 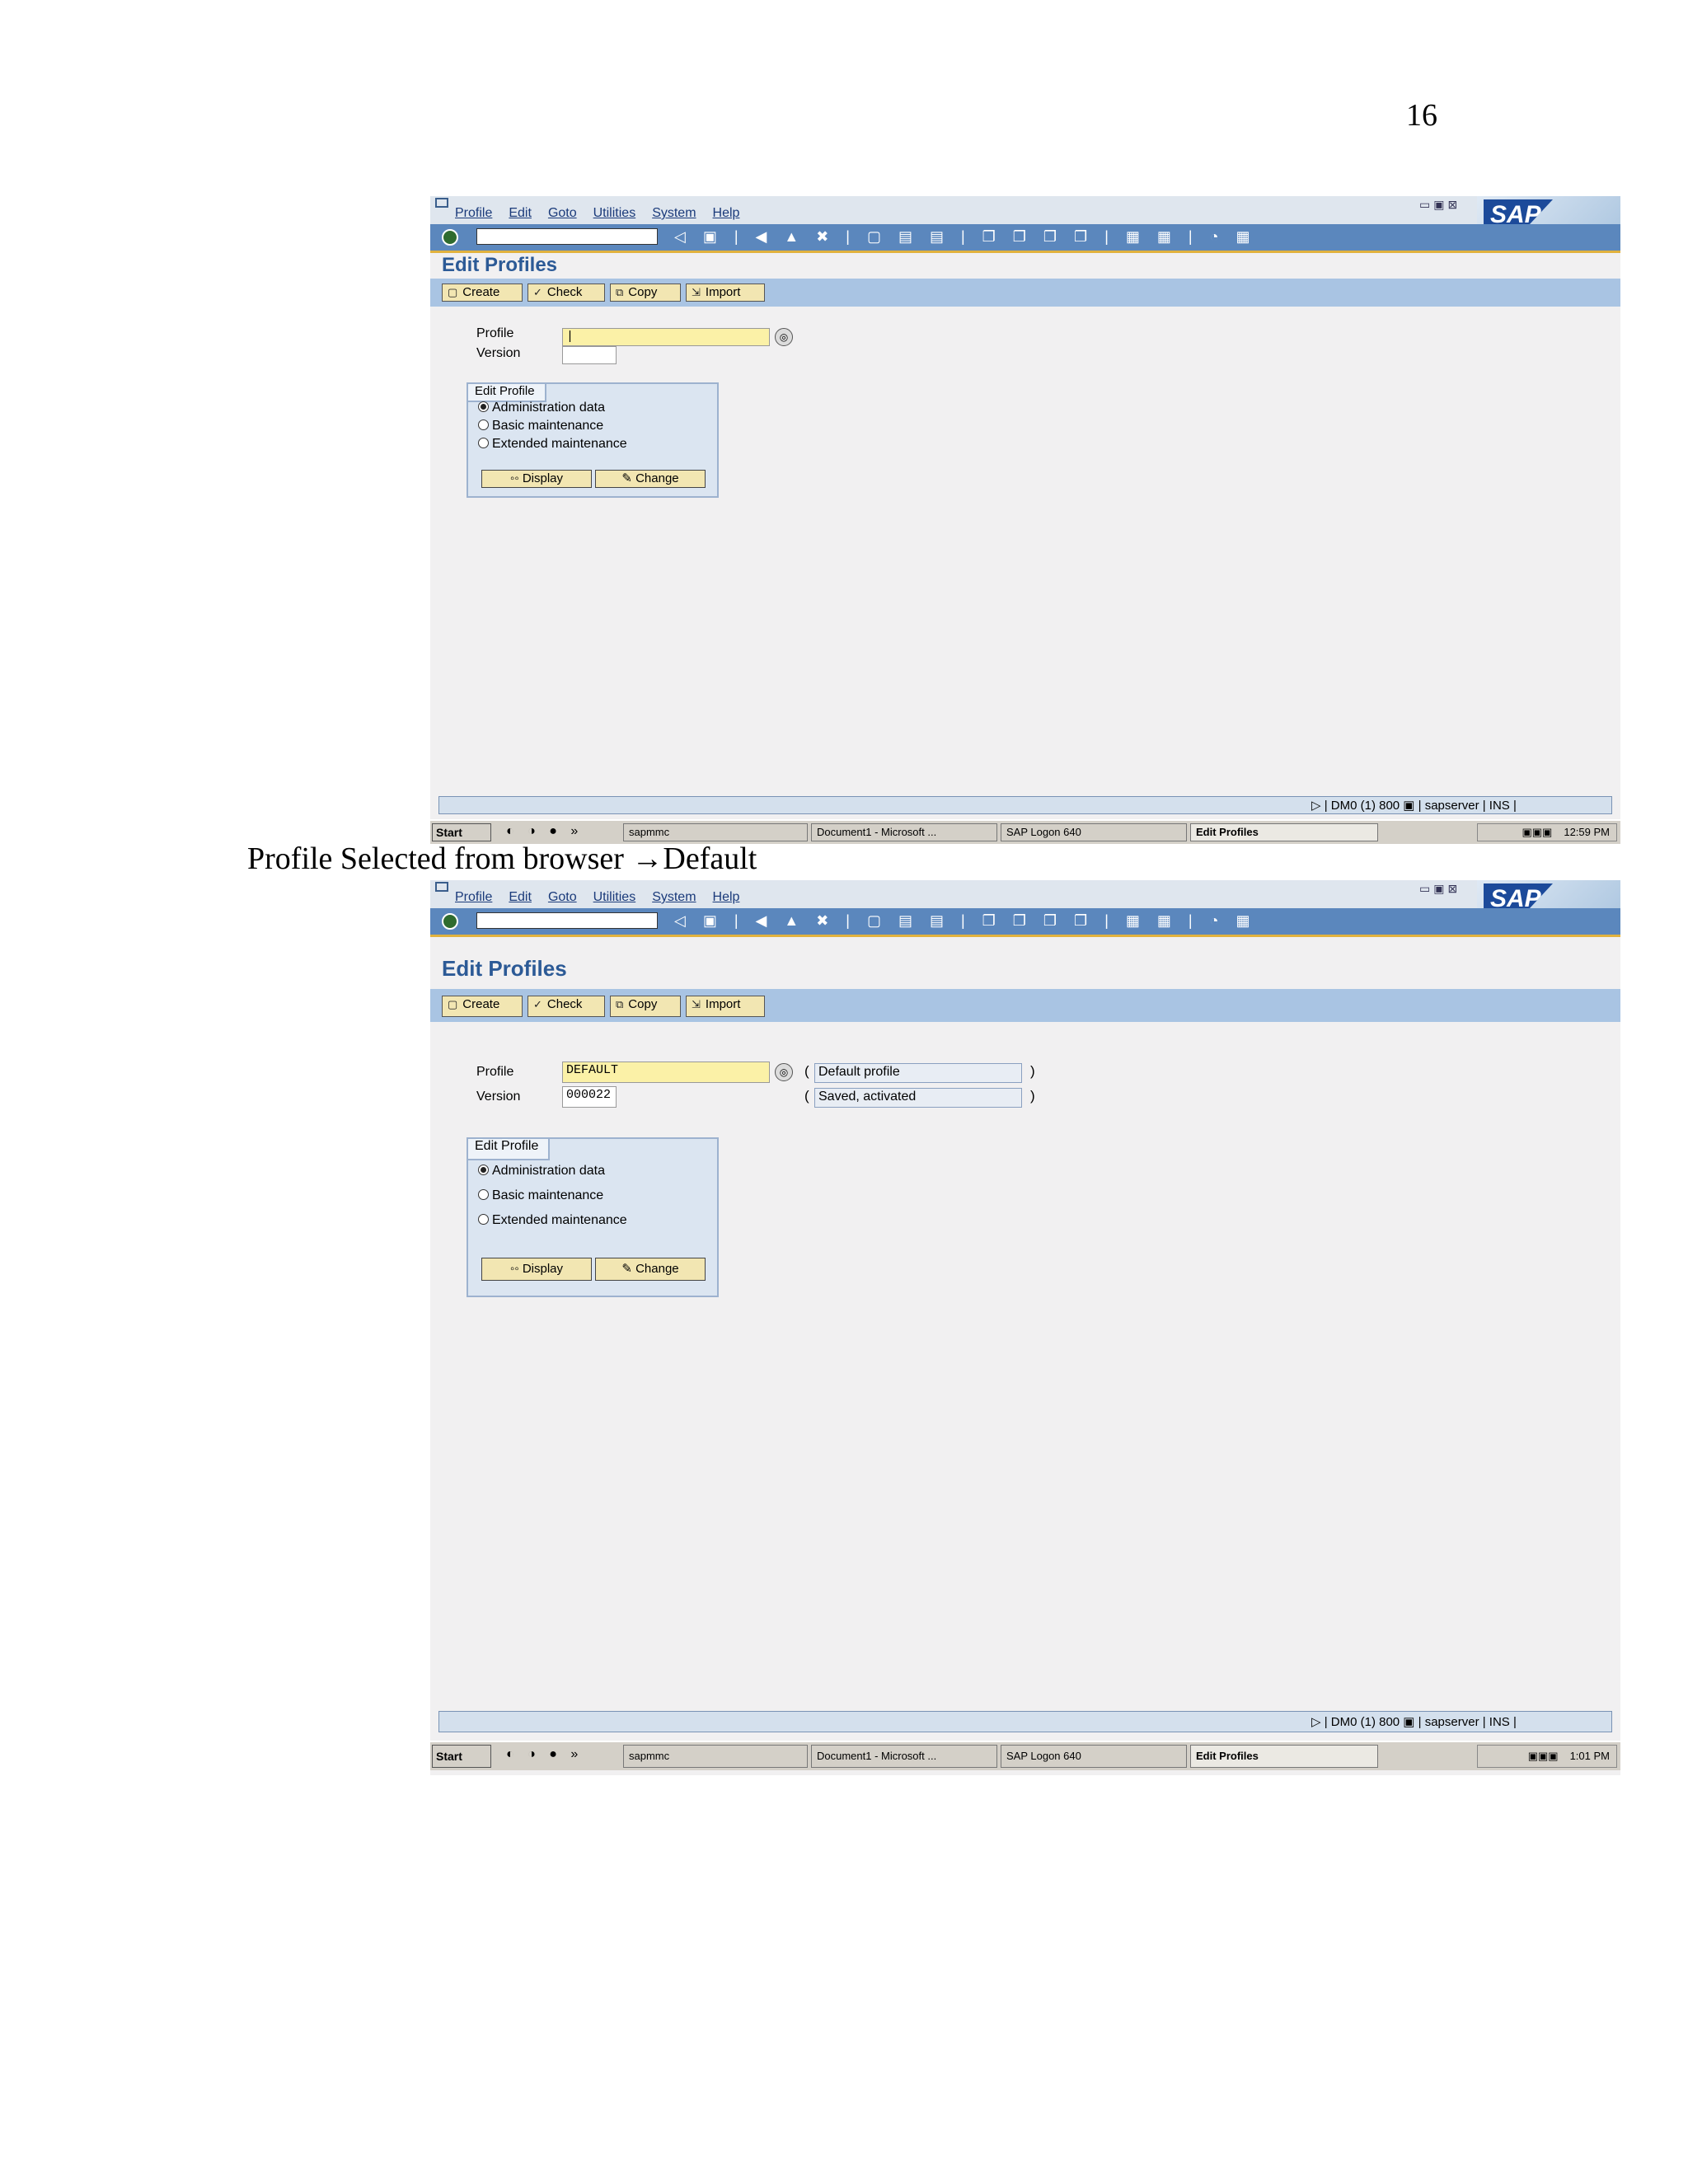 I want to click on import-icon: ⇲, so click(x=697, y=1004).